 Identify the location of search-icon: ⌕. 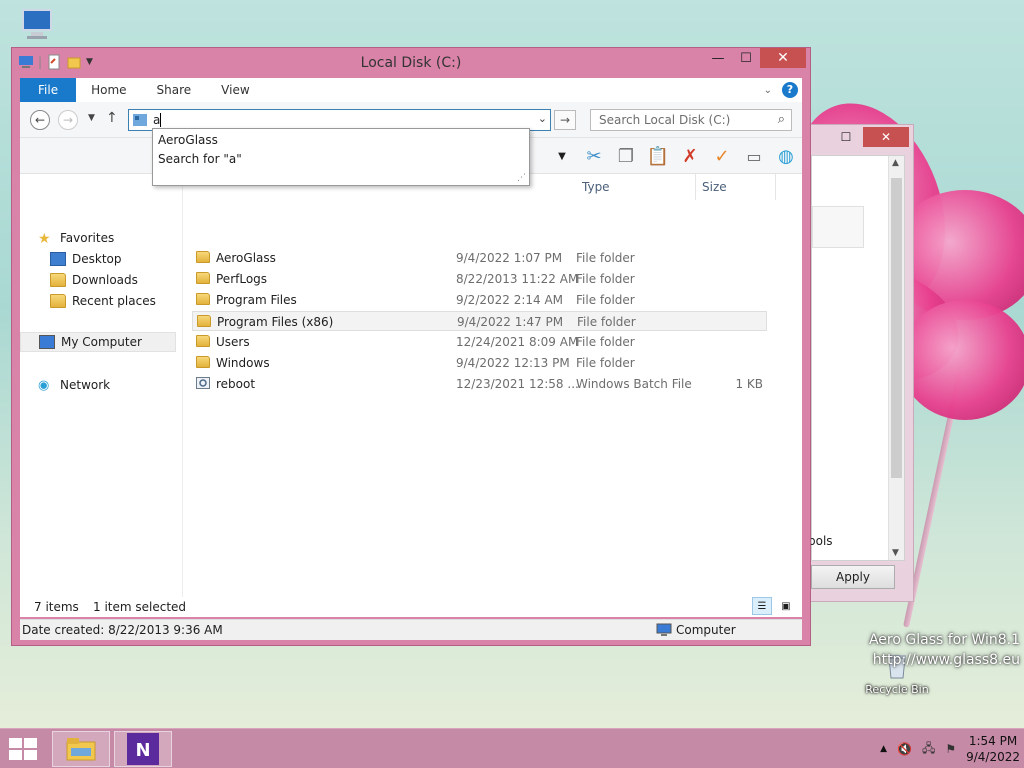
(781, 119).